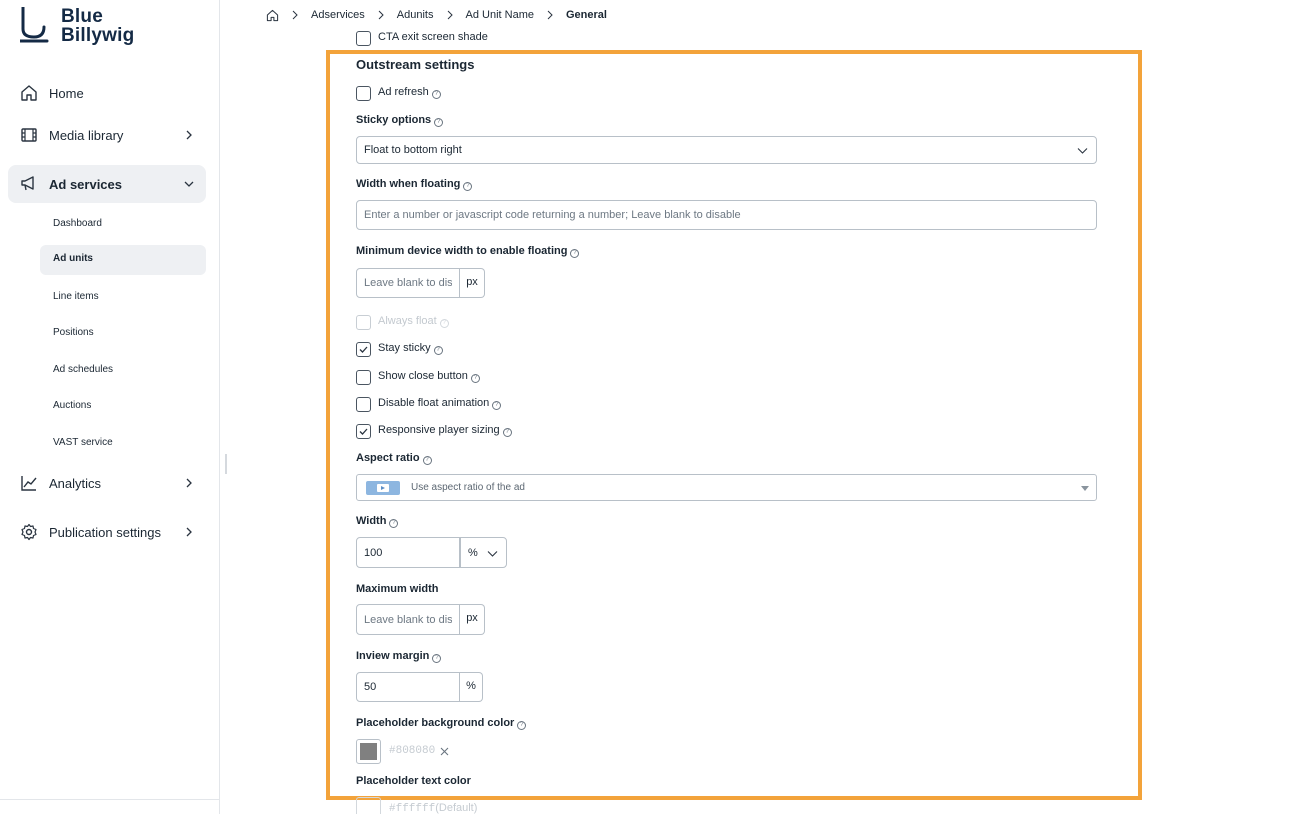 The height and width of the screenshot is (815, 1298). I want to click on sidebar-item-home: Home, so click(107, 93).